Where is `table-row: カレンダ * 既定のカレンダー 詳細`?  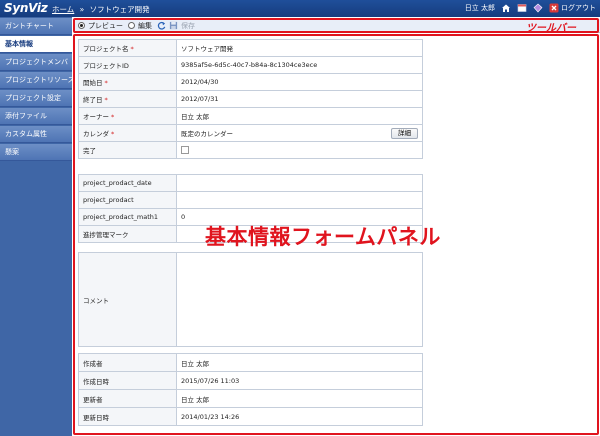 table-row: カレンダ * 既定のカレンダー 詳細 is located at coordinates (250, 133).